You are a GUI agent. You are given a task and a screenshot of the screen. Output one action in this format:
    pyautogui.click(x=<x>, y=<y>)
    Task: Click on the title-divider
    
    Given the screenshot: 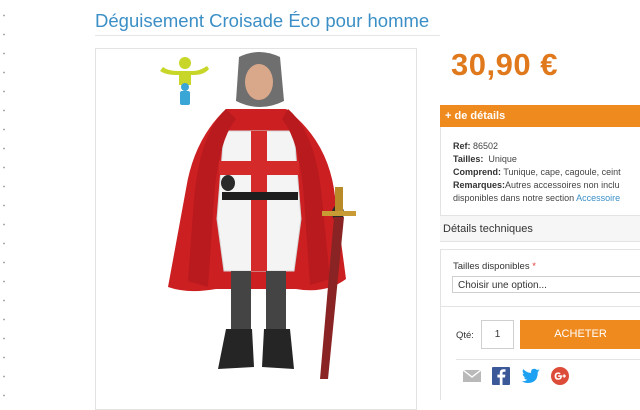 What is the action you would take?
    pyautogui.click(x=267, y=35)
    